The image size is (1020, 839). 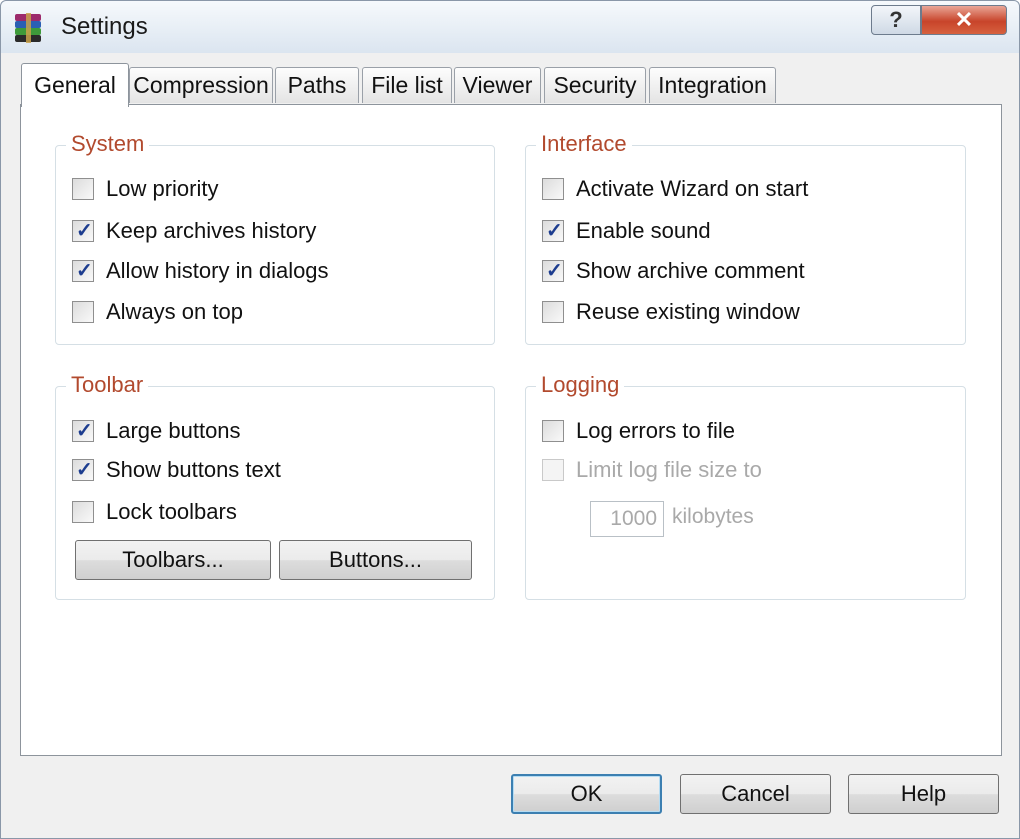 What do you see at coordinates (108, 144) in the screenshot?
I see `system-group-label: System` at bounding box center [108, 144].